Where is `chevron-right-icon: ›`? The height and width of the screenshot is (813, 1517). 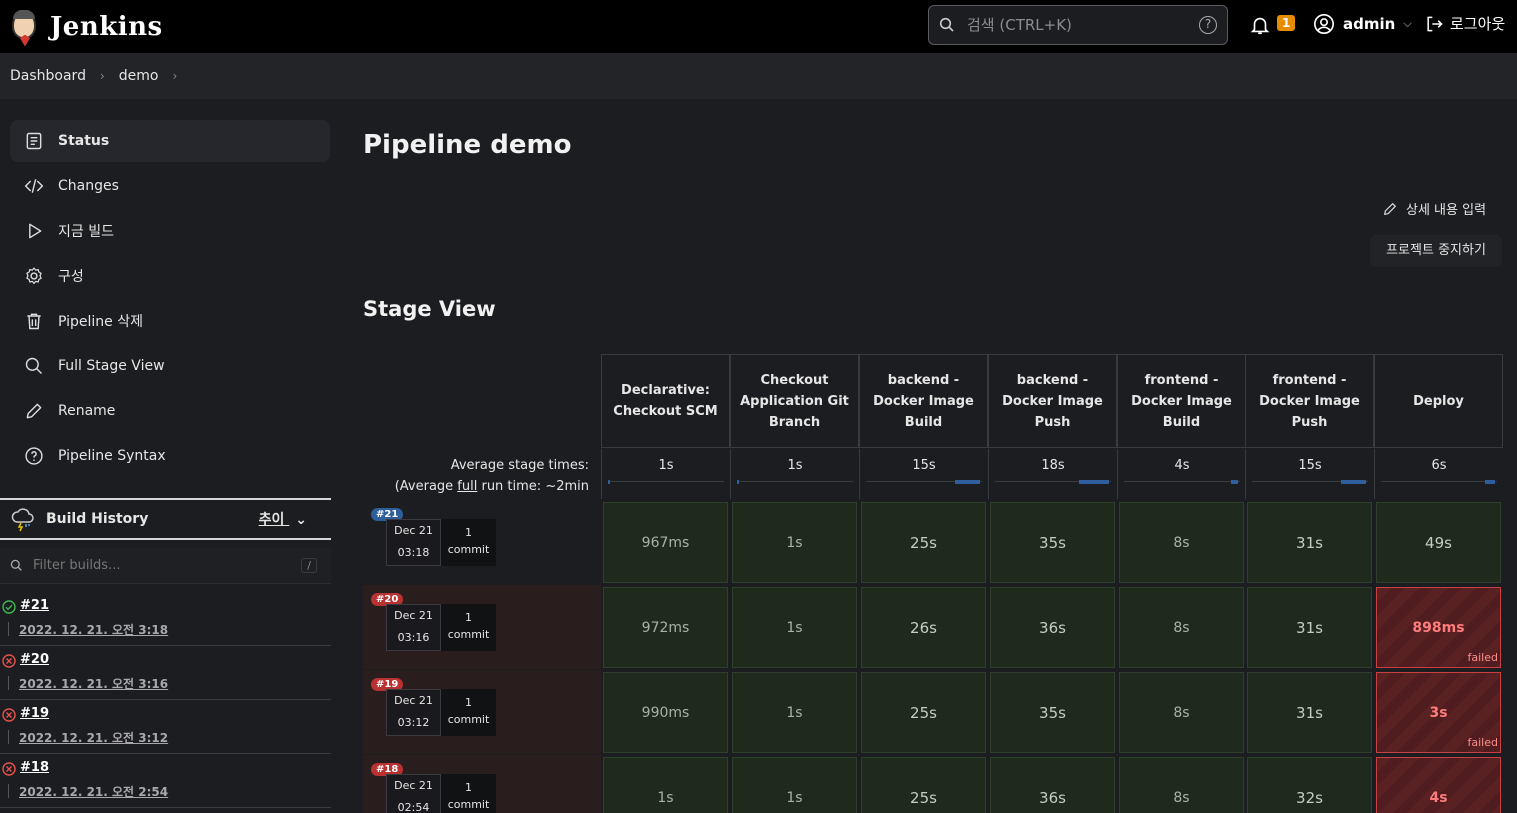
chevron-right-icon: › is located at coordinates (174, 76).